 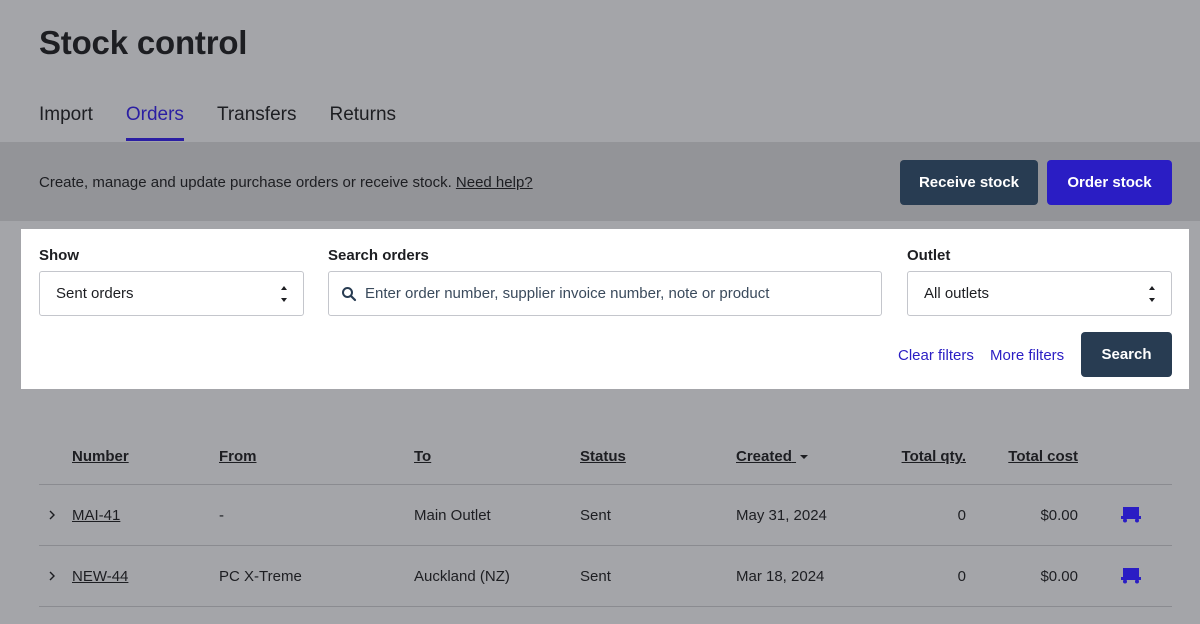 I want to click on column-header-created-label: Created, so click(x=764, y=456).